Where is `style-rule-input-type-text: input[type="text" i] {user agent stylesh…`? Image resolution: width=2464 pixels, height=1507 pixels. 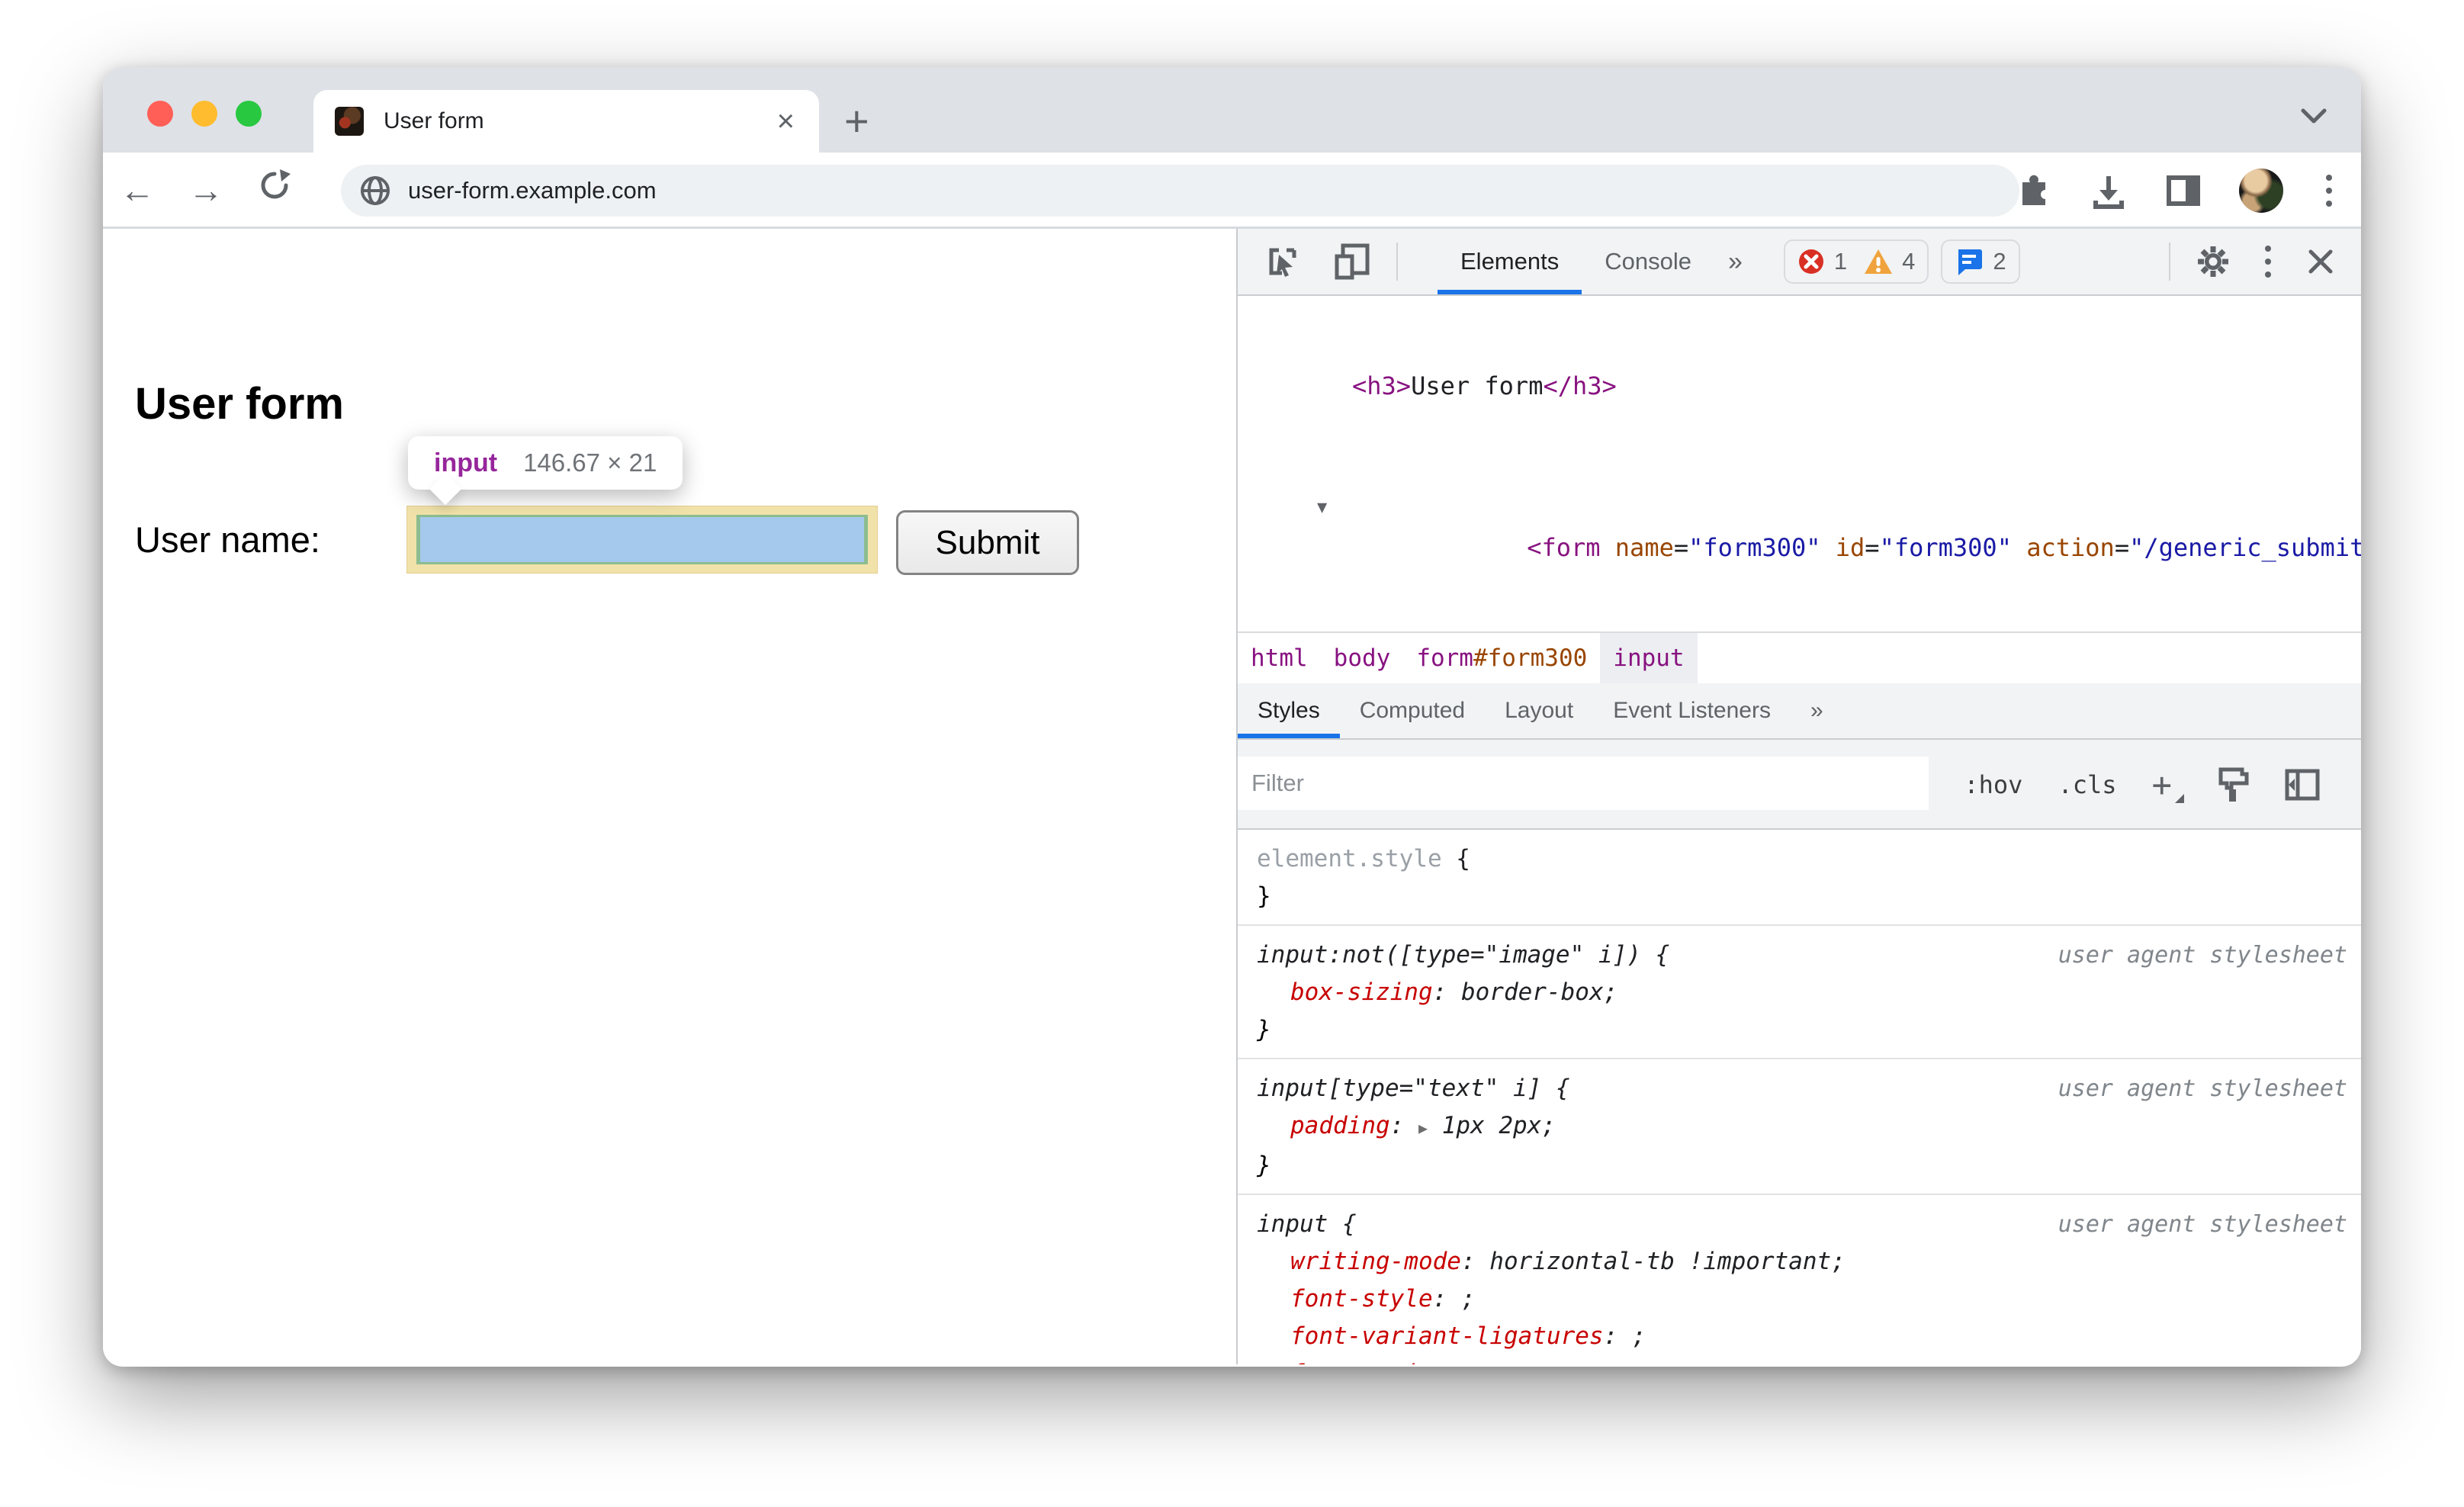 style-rule-input-type-text: input[type="text" i] {user agent stylesh… is located at coordinates (1800, 1127).